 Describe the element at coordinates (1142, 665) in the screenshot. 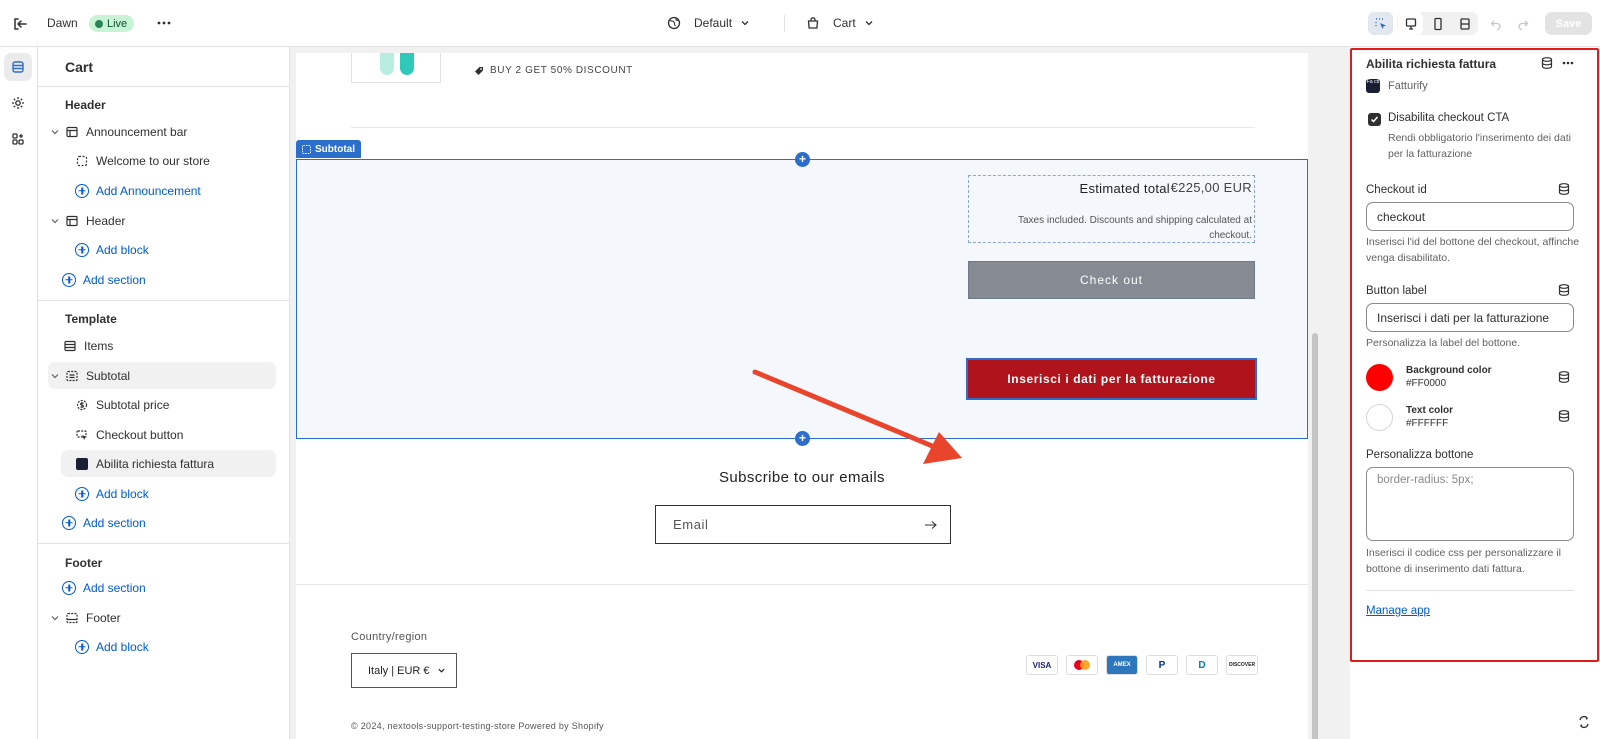

I see `payment-icons: VISA AMEX P D DISCOVER` at that location.